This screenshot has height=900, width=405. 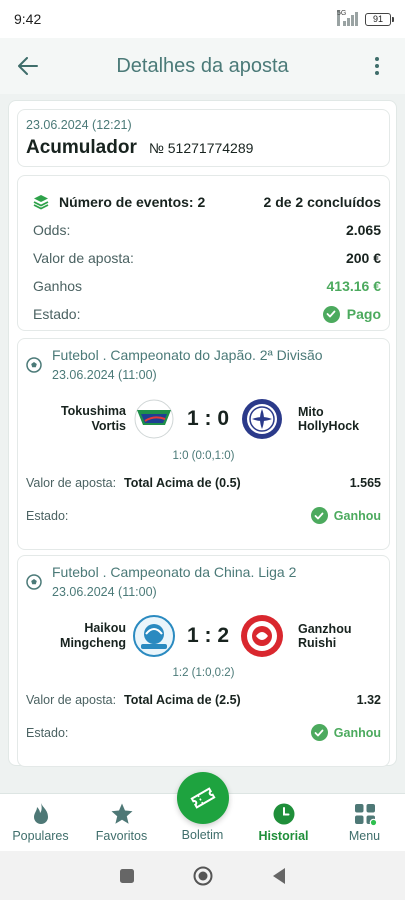 I want to click on status-time: 9:42, so click(x=28, y=19).